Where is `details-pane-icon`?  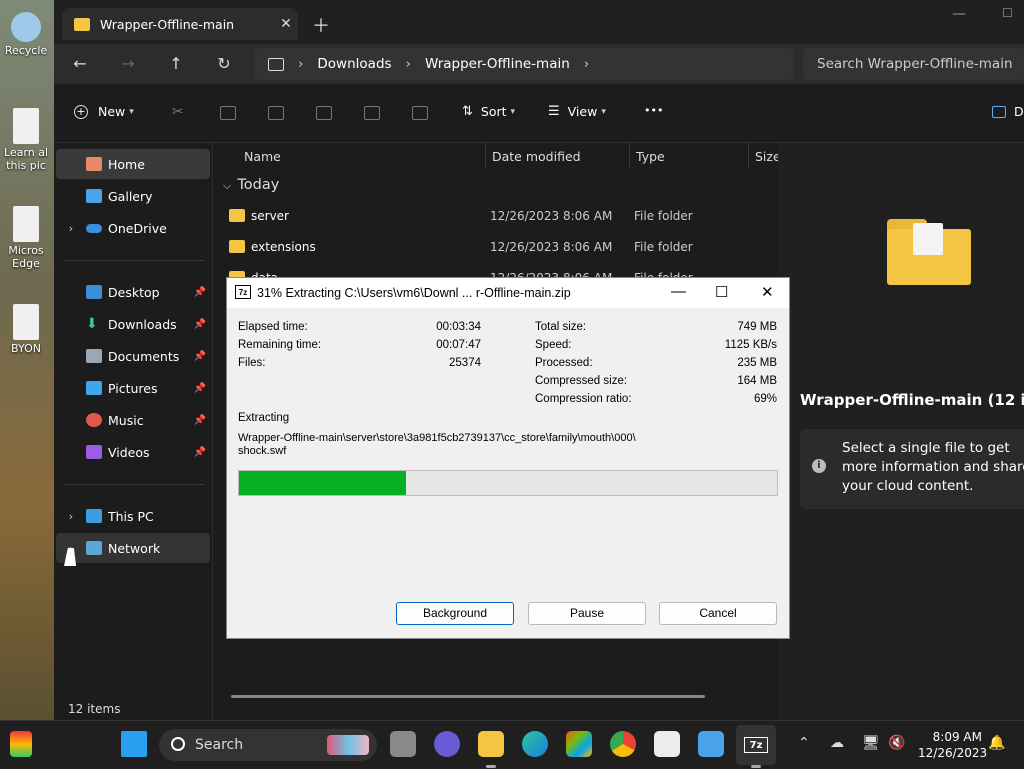 details-pane-icon is located at coordinates (999, 111).